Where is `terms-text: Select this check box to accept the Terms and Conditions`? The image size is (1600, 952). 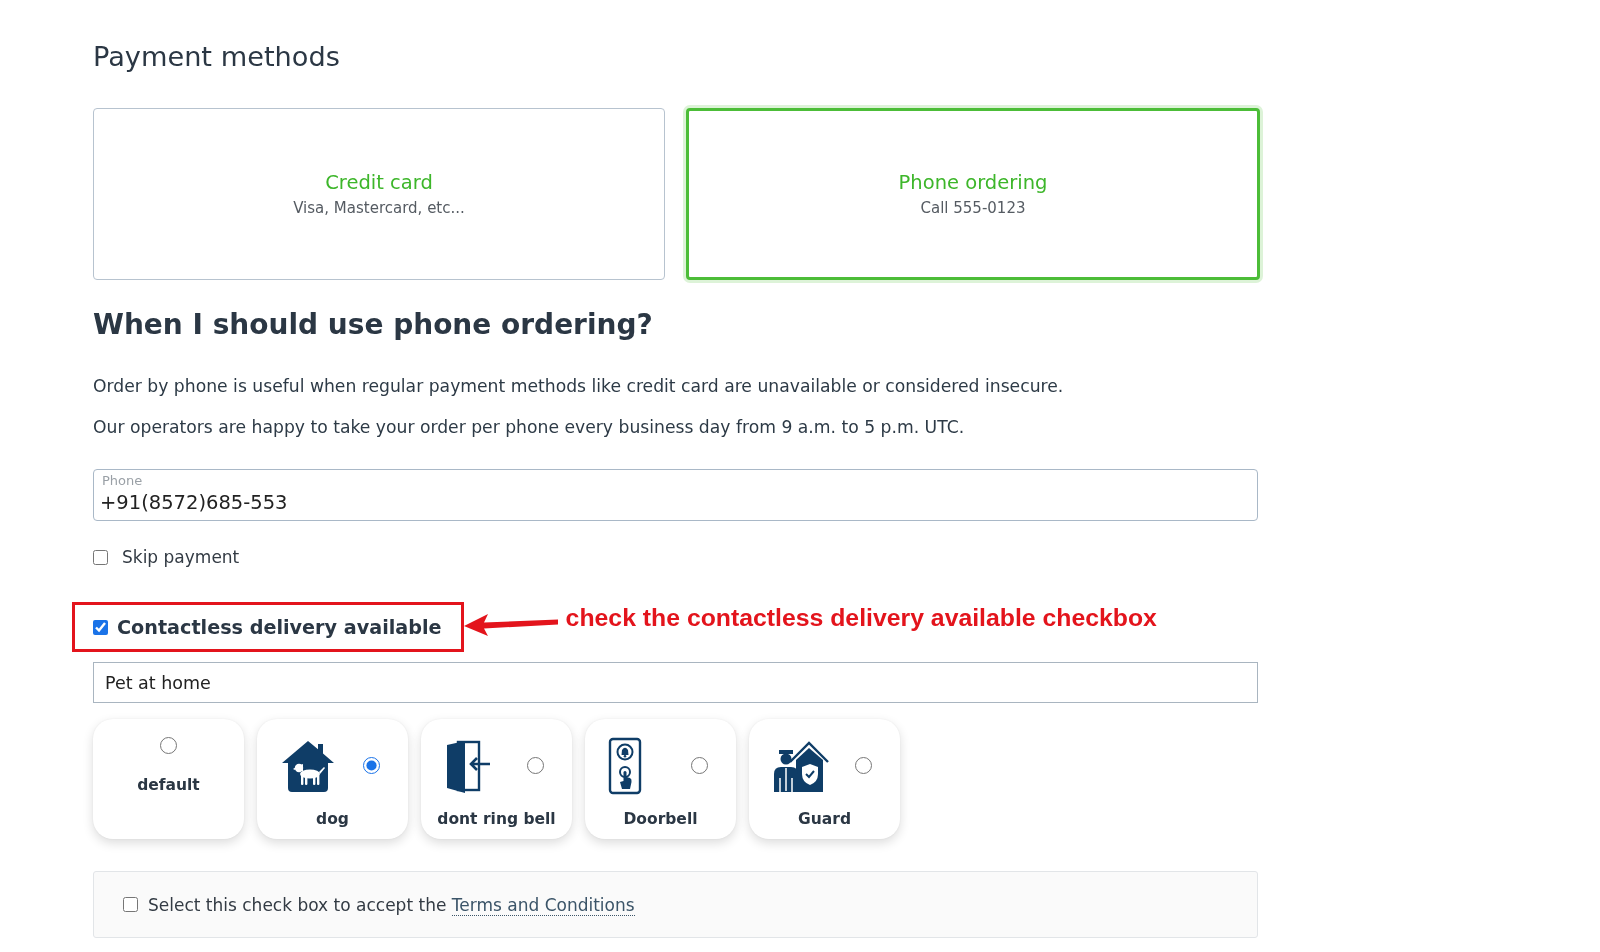
terms-text: Select this check box to accept the Terms and Conditions is located at coordinates (391, 904).